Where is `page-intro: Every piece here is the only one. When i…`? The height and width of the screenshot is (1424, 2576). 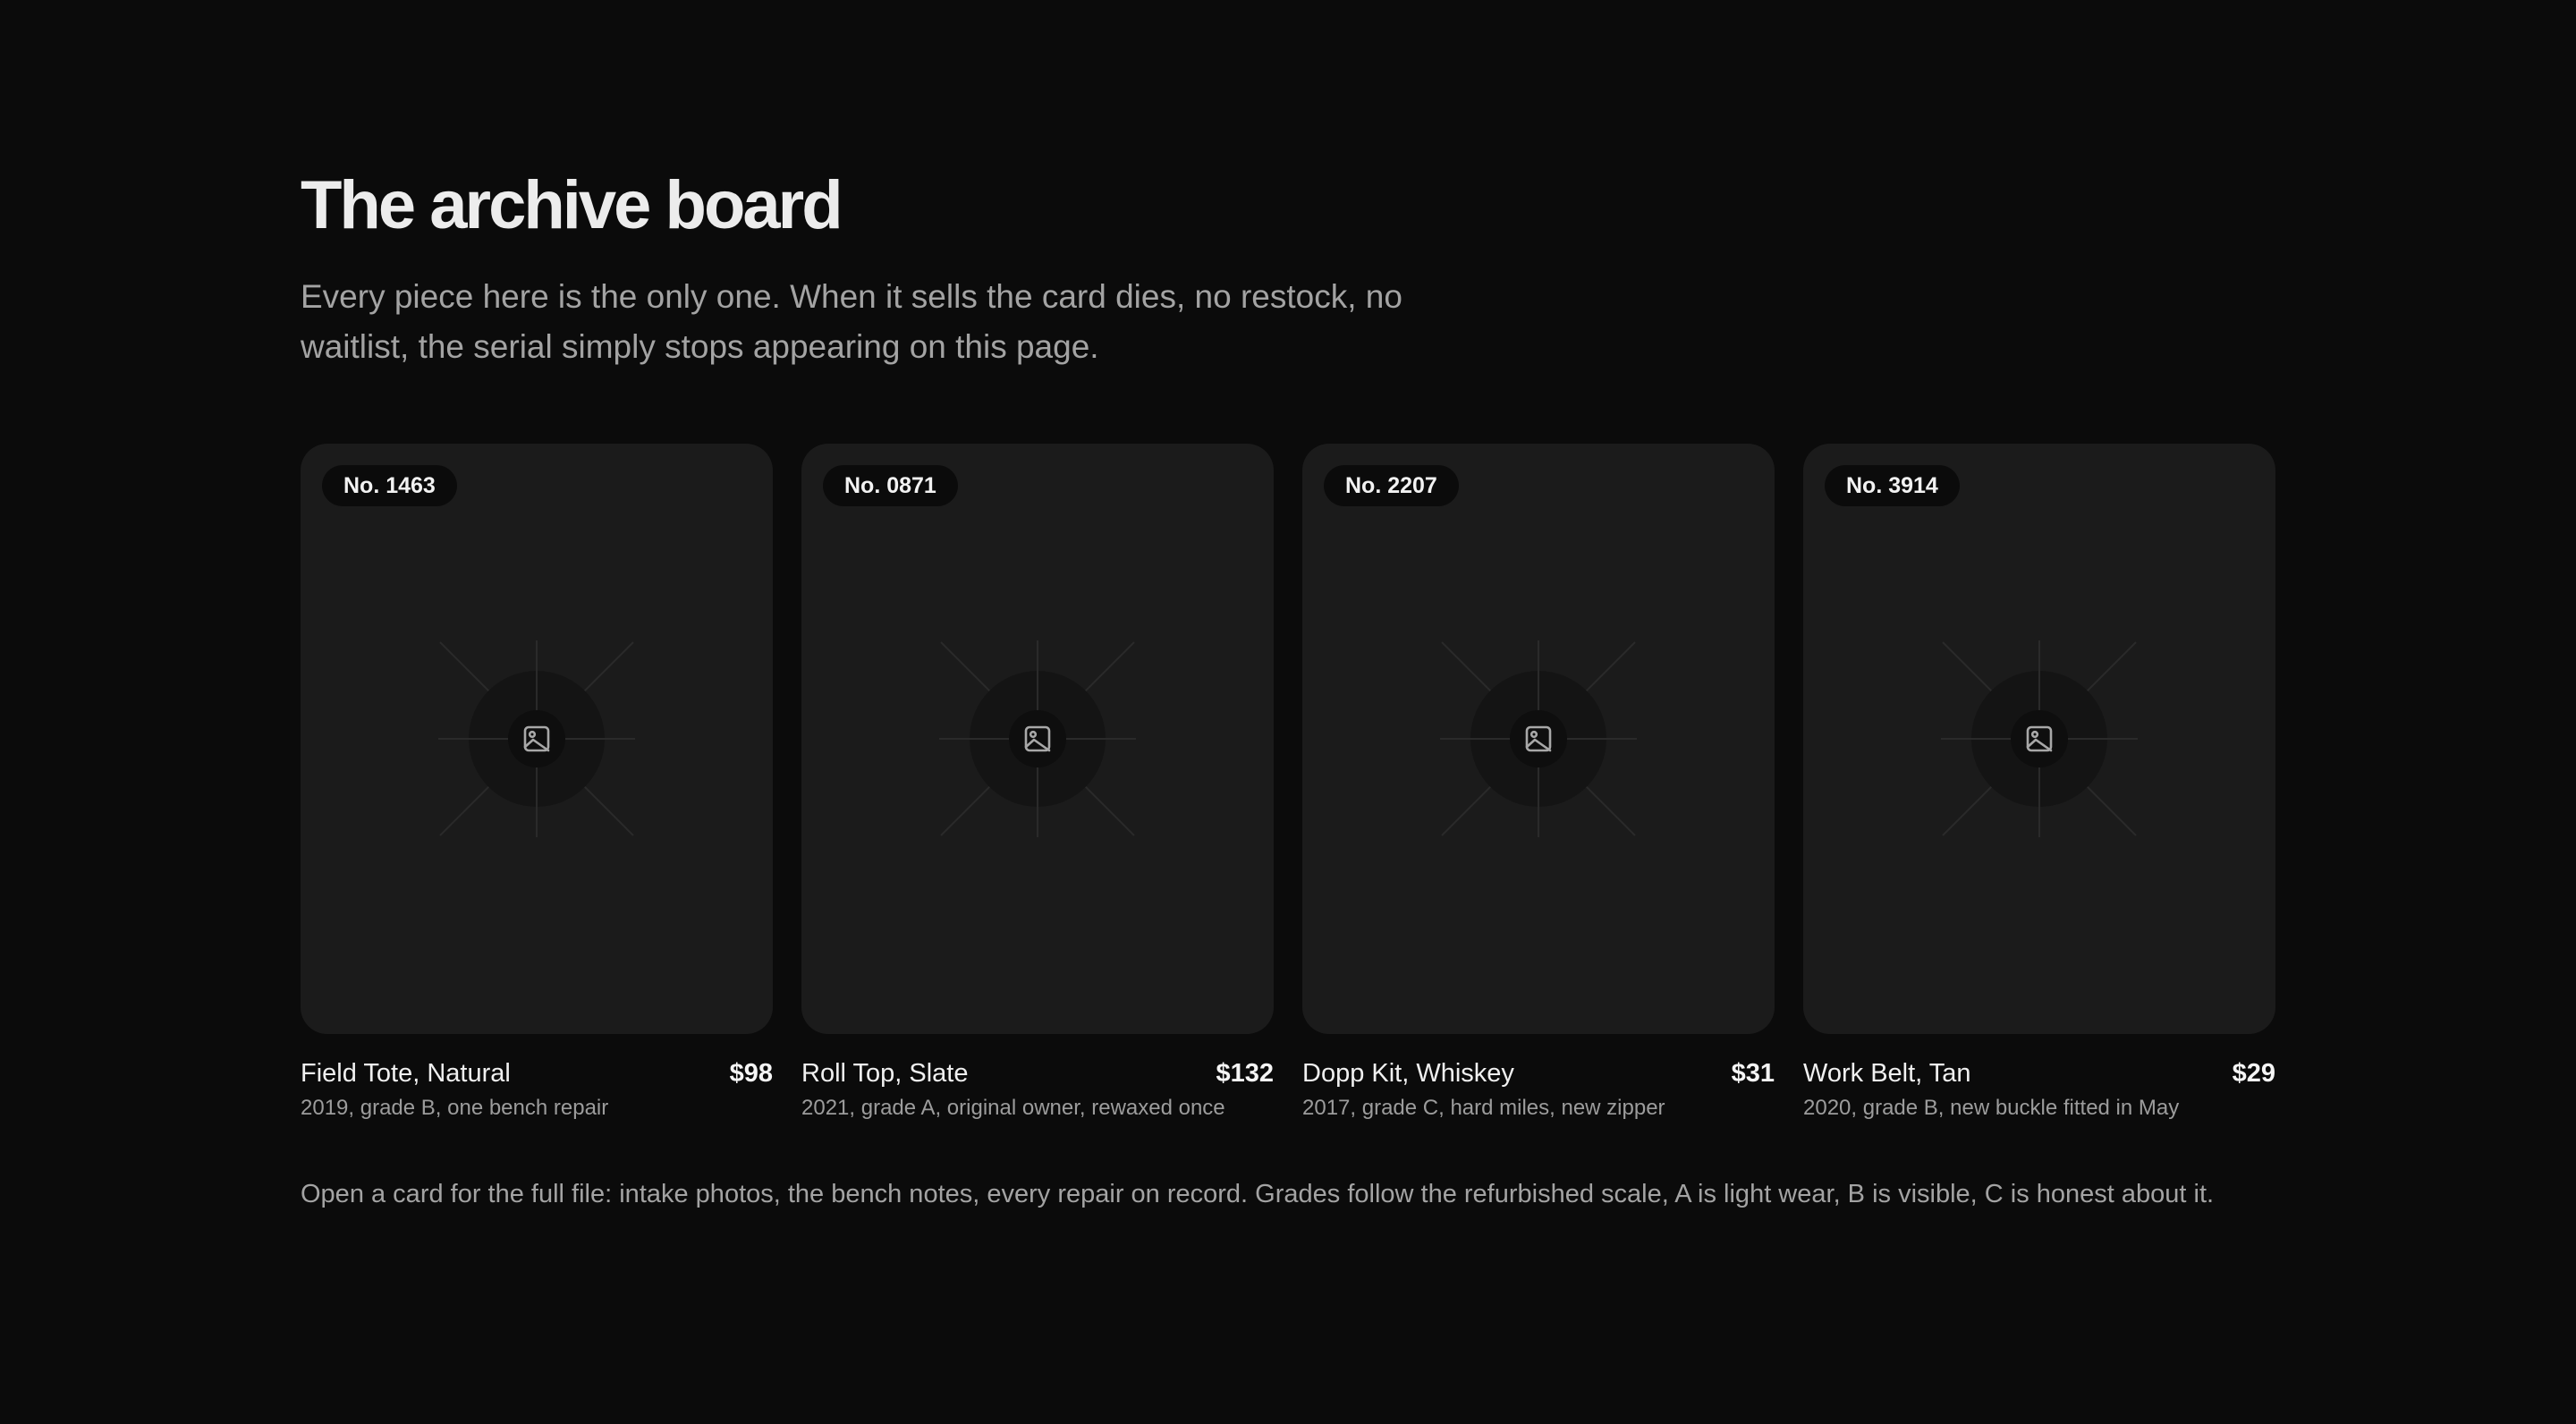 page-intro: Every piece here is the only one. When i… is located at coordinates (851, 321).